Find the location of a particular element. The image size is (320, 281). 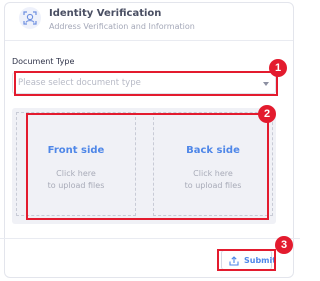

document-type-select: Please select document type is located at coordinates (144, 83).